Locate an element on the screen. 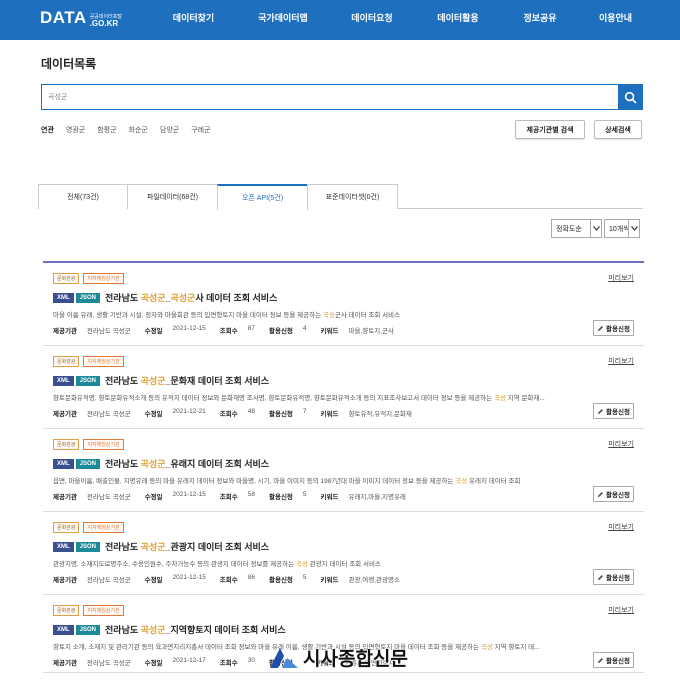  related-keyword: 구례군 is located at coordinates (200, 130).